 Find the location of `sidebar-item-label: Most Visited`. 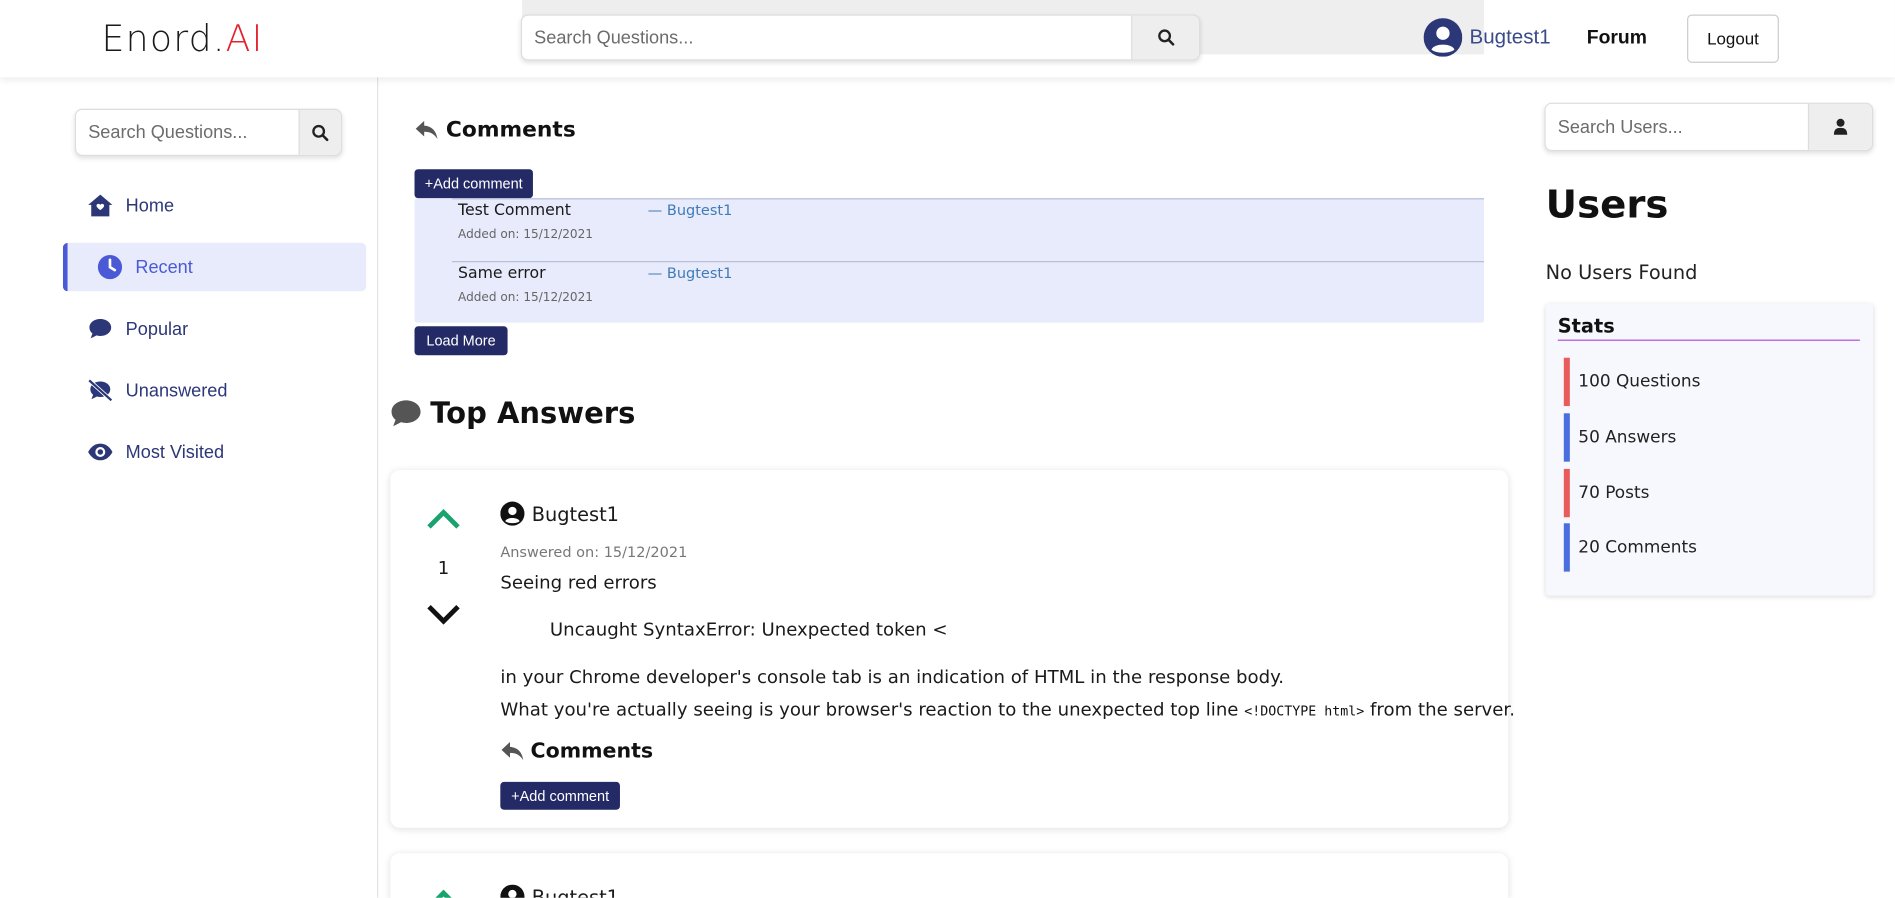

sidebar-item-label: Most Visited is located at coordinates (175, 452).